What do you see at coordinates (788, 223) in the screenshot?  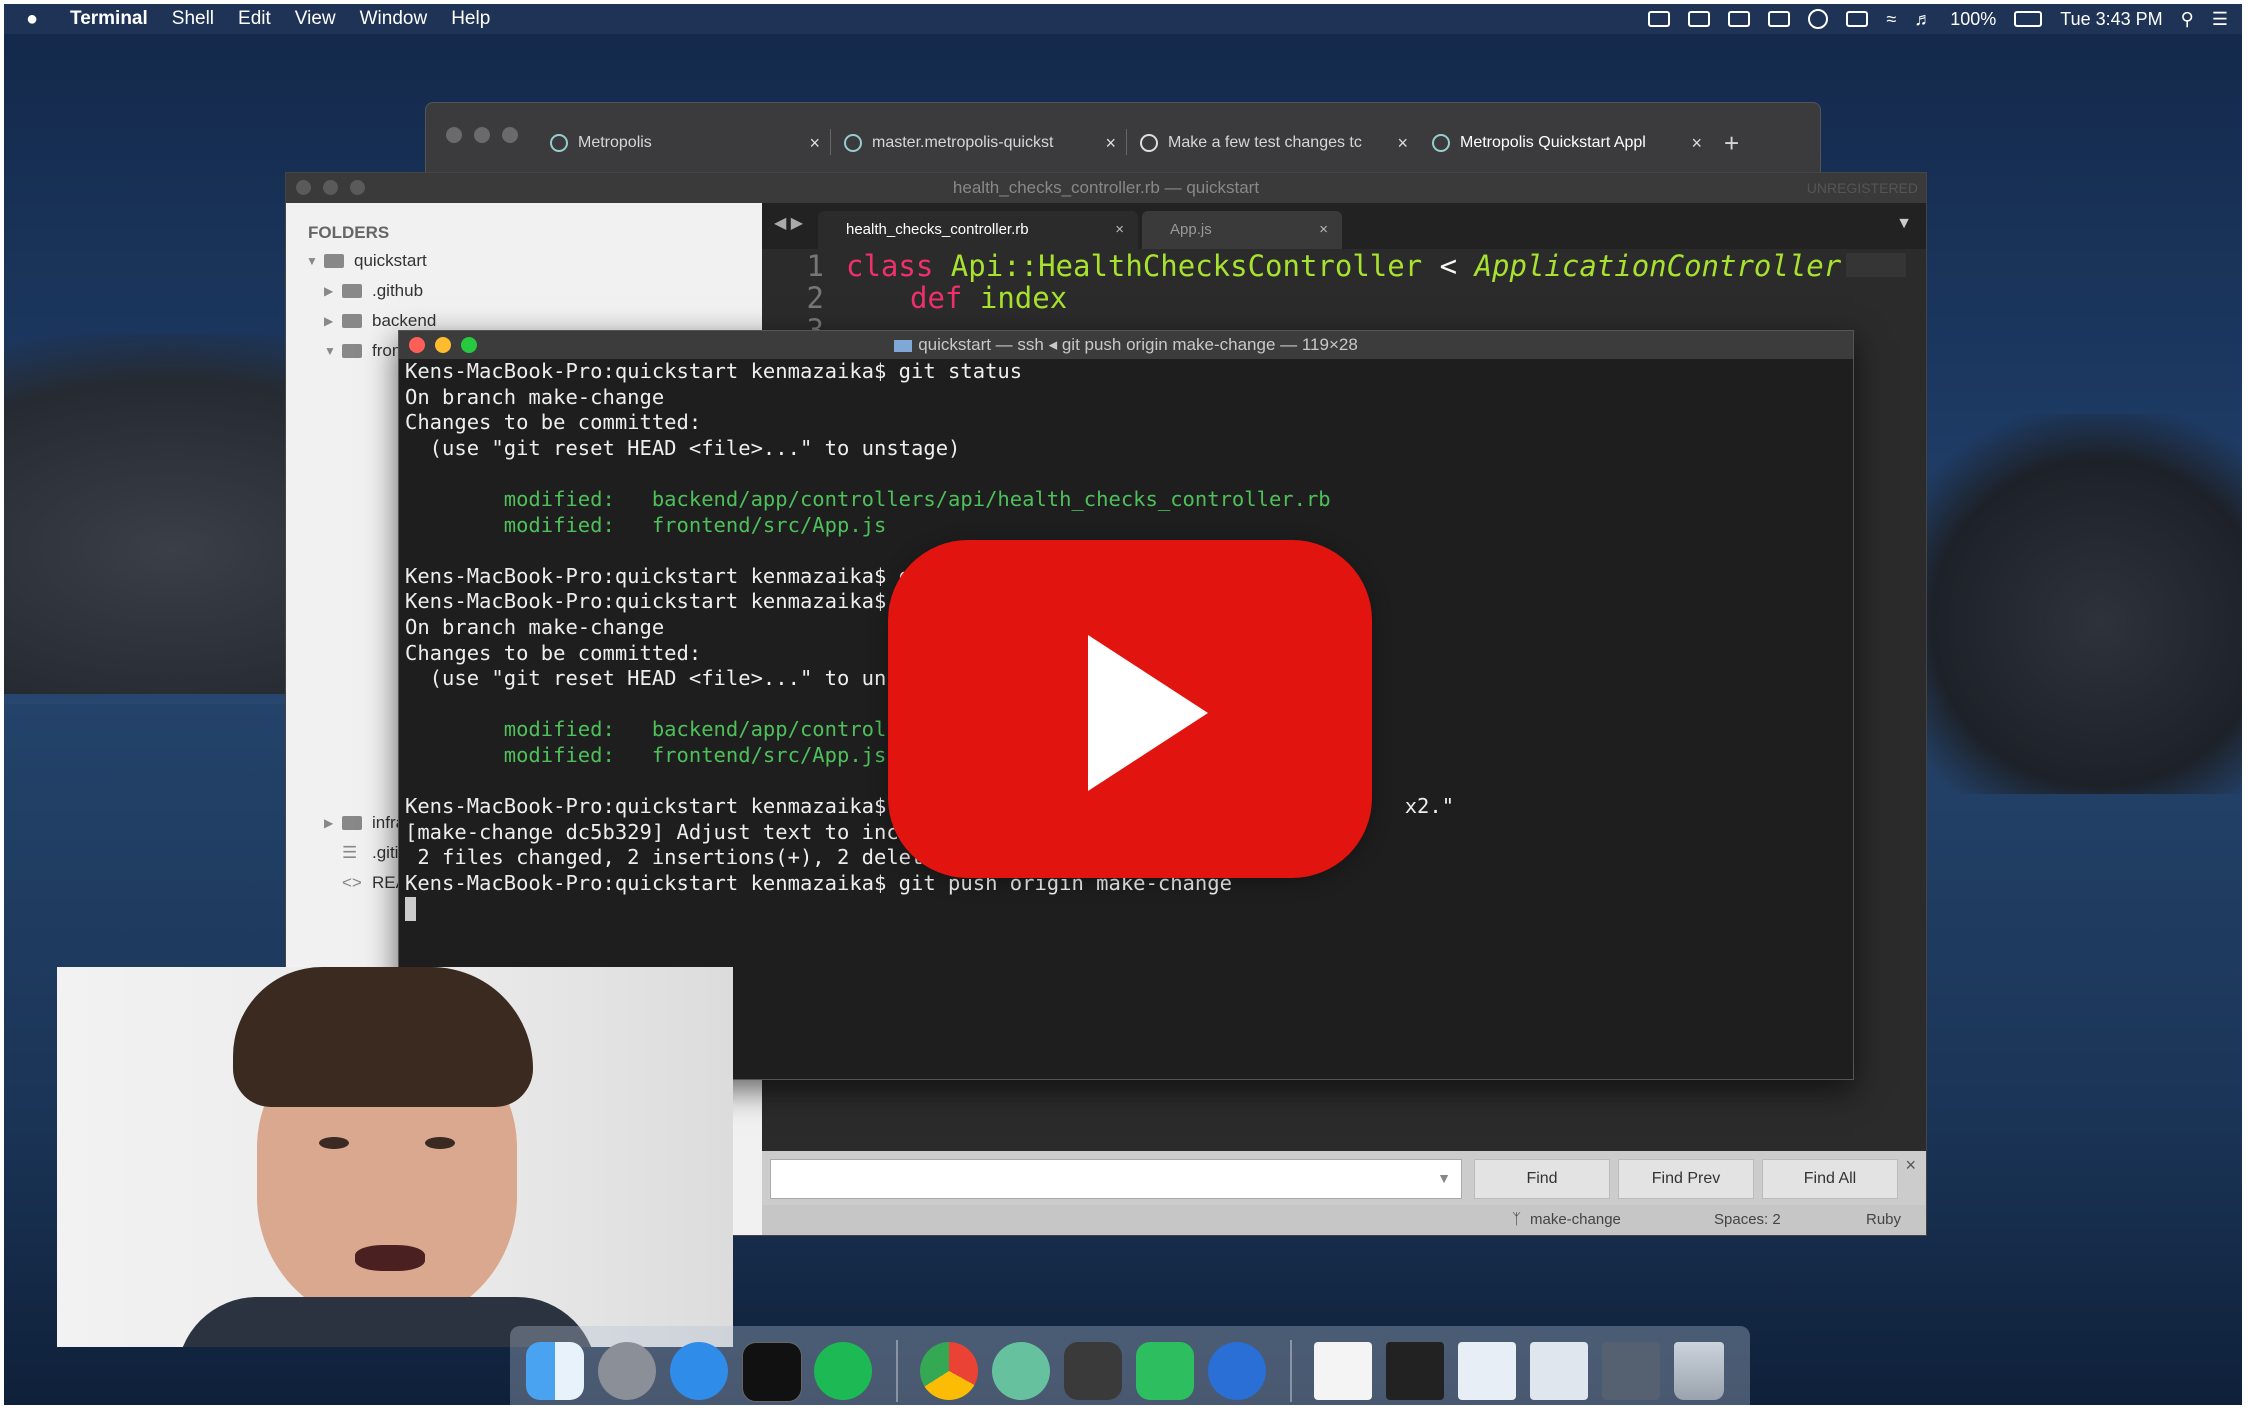 I see `tab-nav-arrows-icon: ◀ ▶` at bounding box center [788, 223].